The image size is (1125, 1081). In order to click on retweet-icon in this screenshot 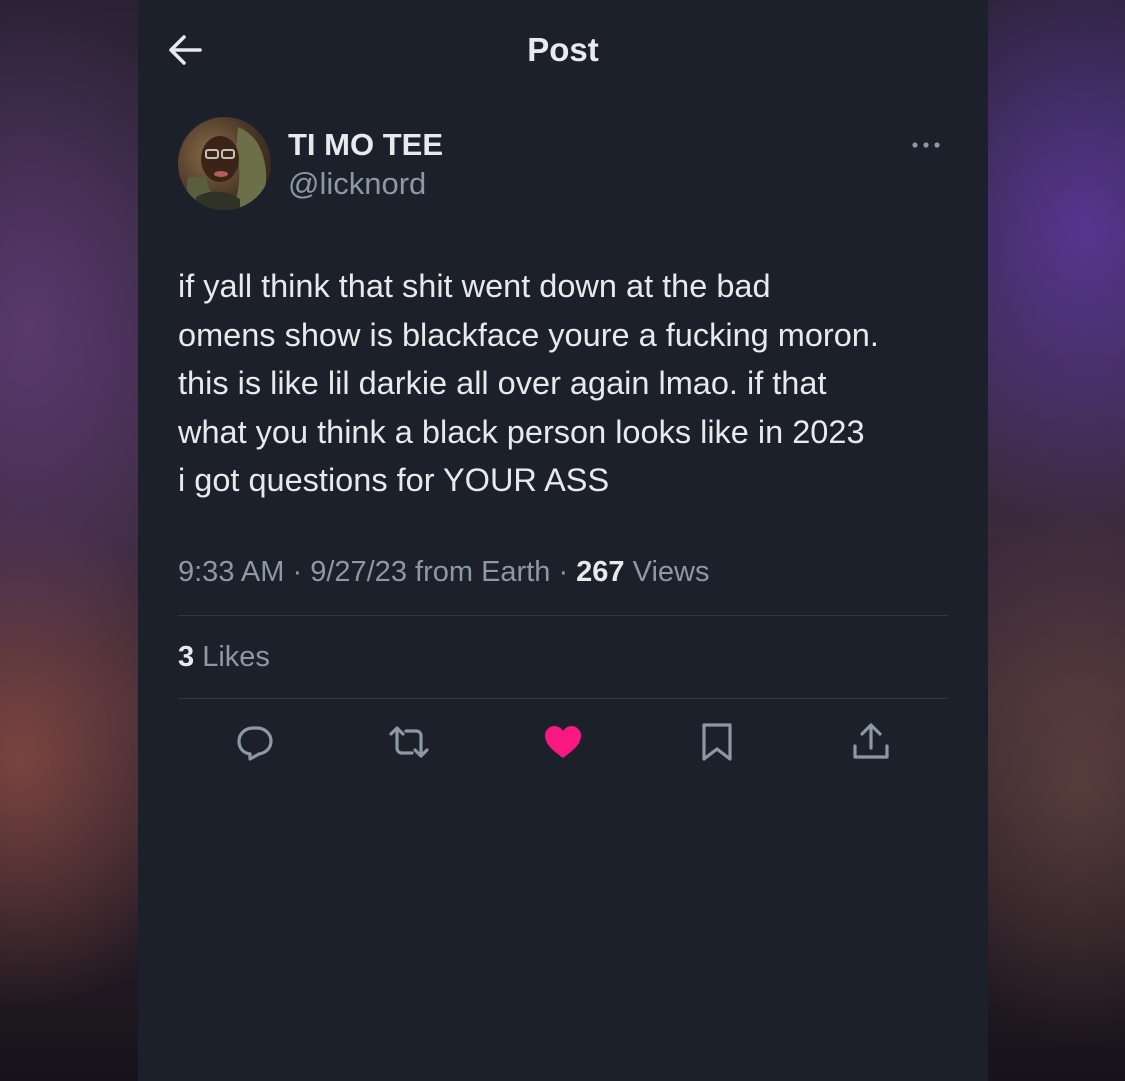, I will do `click(409, 742)`.